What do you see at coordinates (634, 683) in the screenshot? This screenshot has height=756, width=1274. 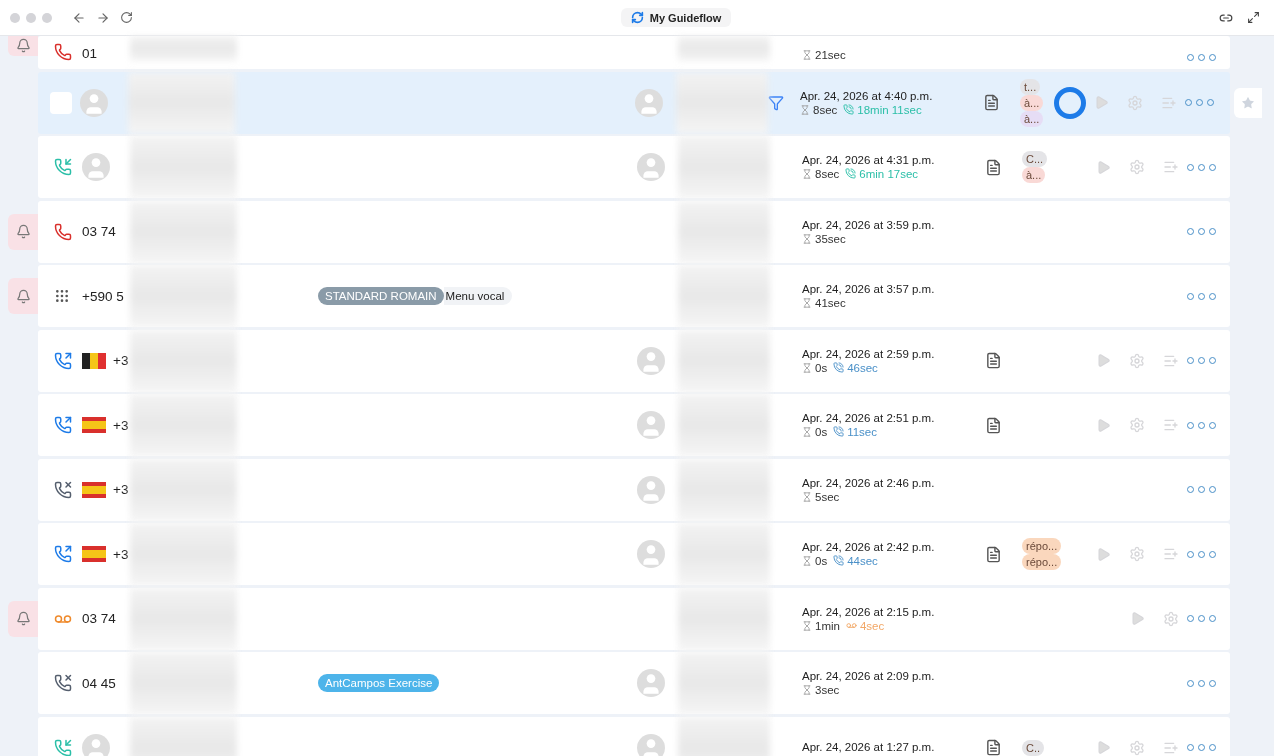 I see `call-row: 04 45 AntCampos Exercise Apr. 24, 2026 at 2:09 p.m. 3sec` at bounding box center [634, 683].